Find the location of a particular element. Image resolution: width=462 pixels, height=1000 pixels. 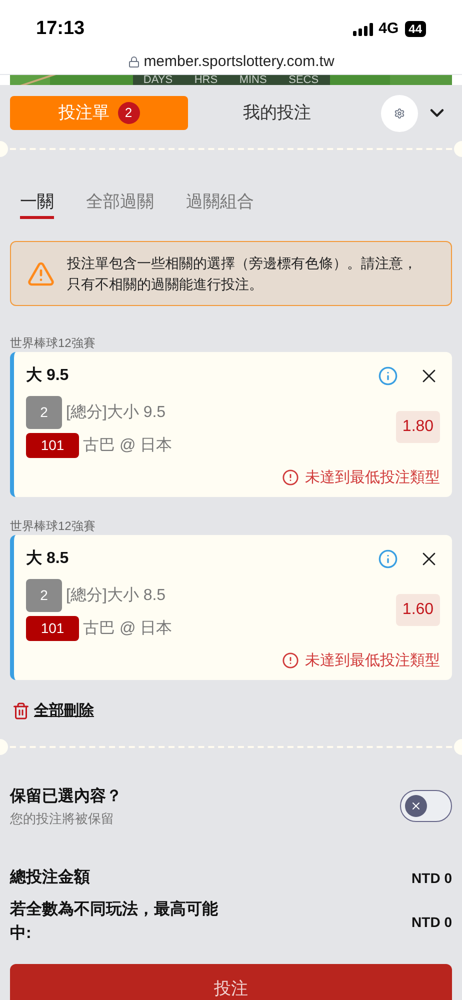

total-label: 總投注金額 is located at coordinates (50, 877).